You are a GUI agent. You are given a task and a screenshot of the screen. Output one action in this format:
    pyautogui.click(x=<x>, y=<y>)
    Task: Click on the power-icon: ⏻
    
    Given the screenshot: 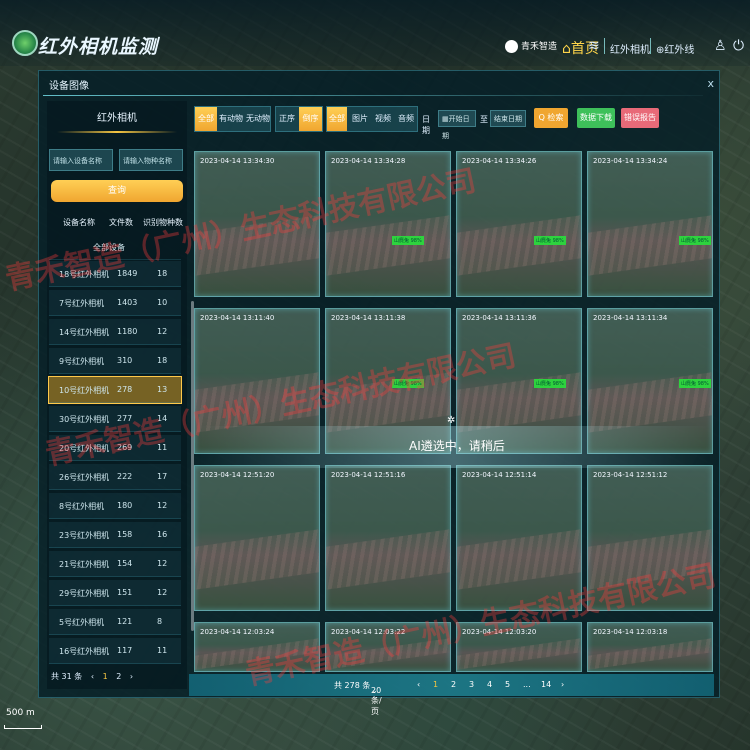 What is the action you would take?
    pyautogui.click(x=738, y=46)
    